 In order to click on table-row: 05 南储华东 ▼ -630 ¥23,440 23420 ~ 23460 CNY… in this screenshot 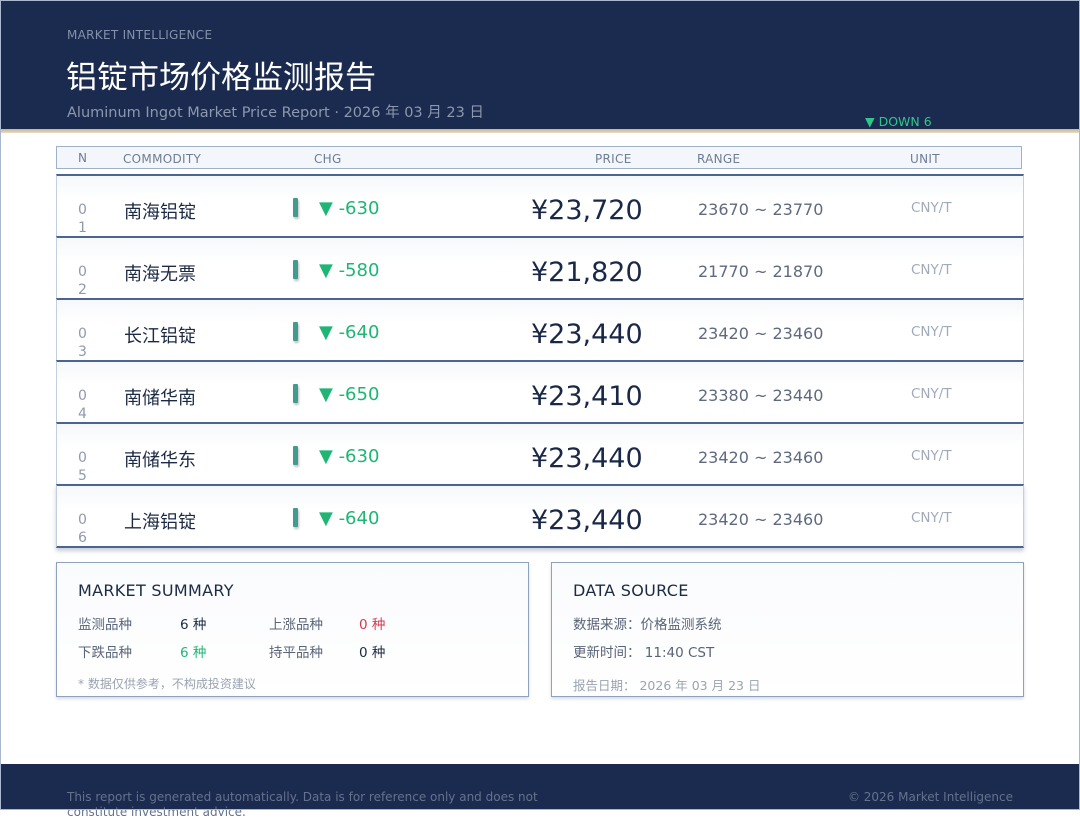, I will do `click(540, 453)`.